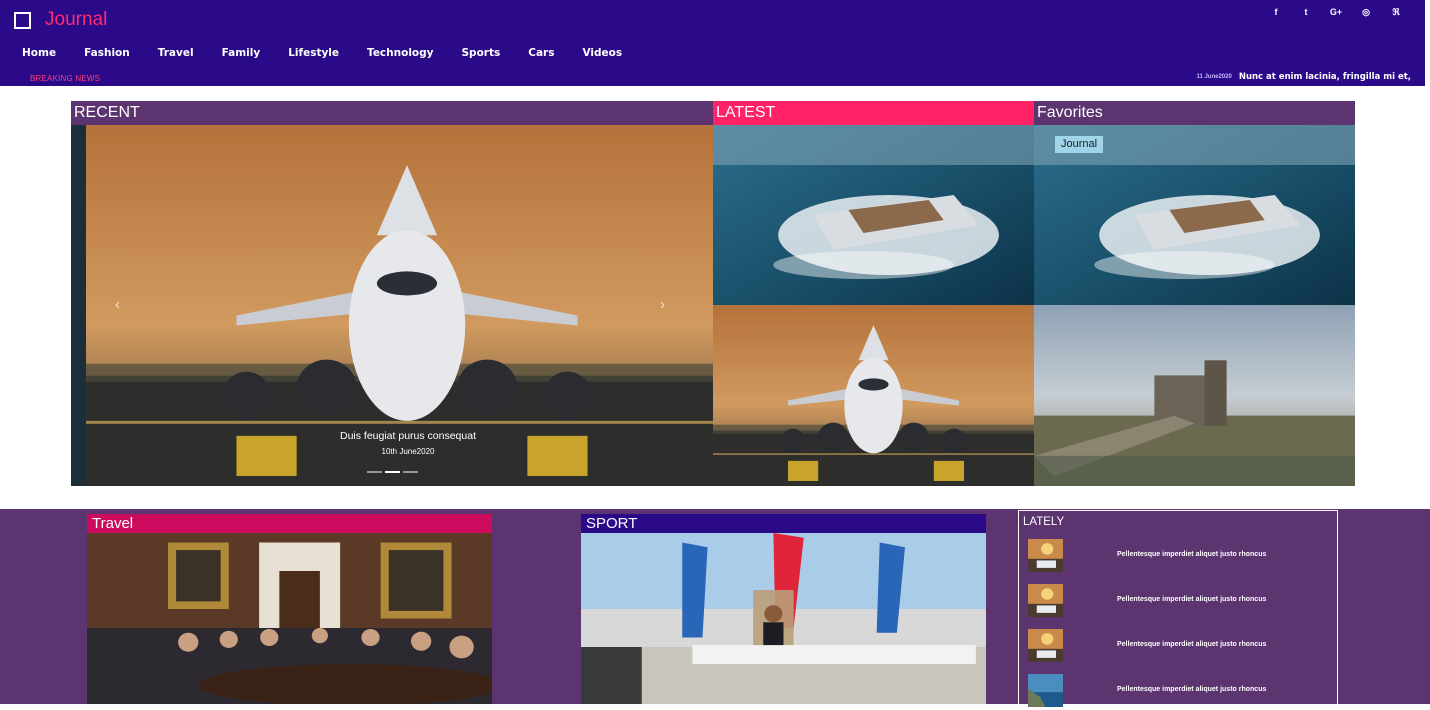  Describe the element at coordinates (1194, 395) in the screenshot. I see `favorites-castle-image` at that location.